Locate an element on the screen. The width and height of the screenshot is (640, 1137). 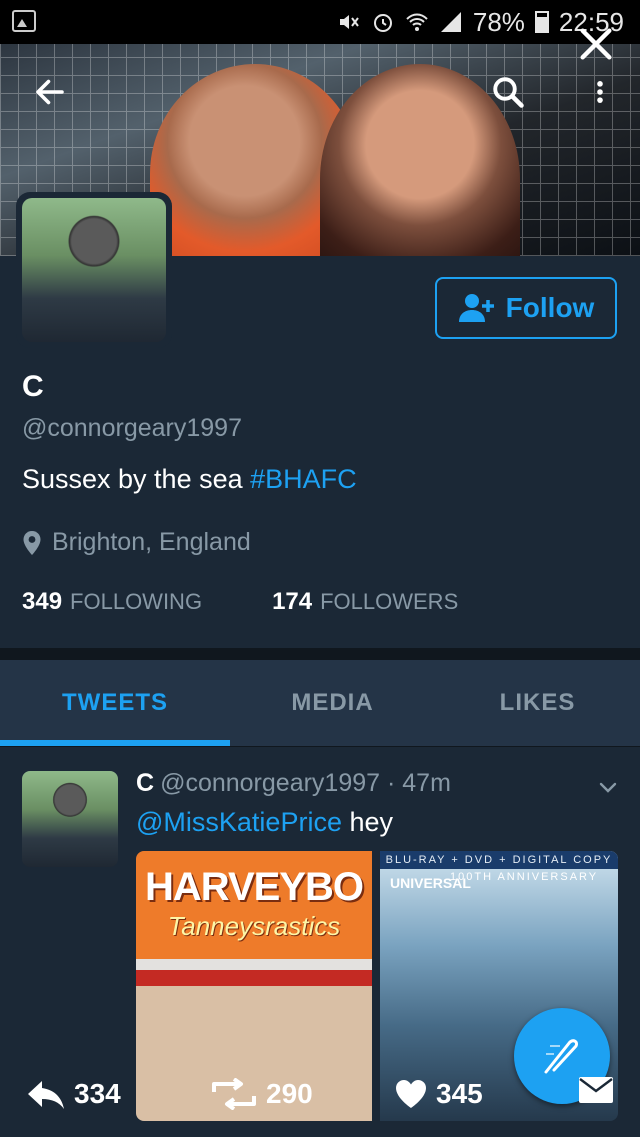
tweet-avatar-image is located at coordinates (70, 819).